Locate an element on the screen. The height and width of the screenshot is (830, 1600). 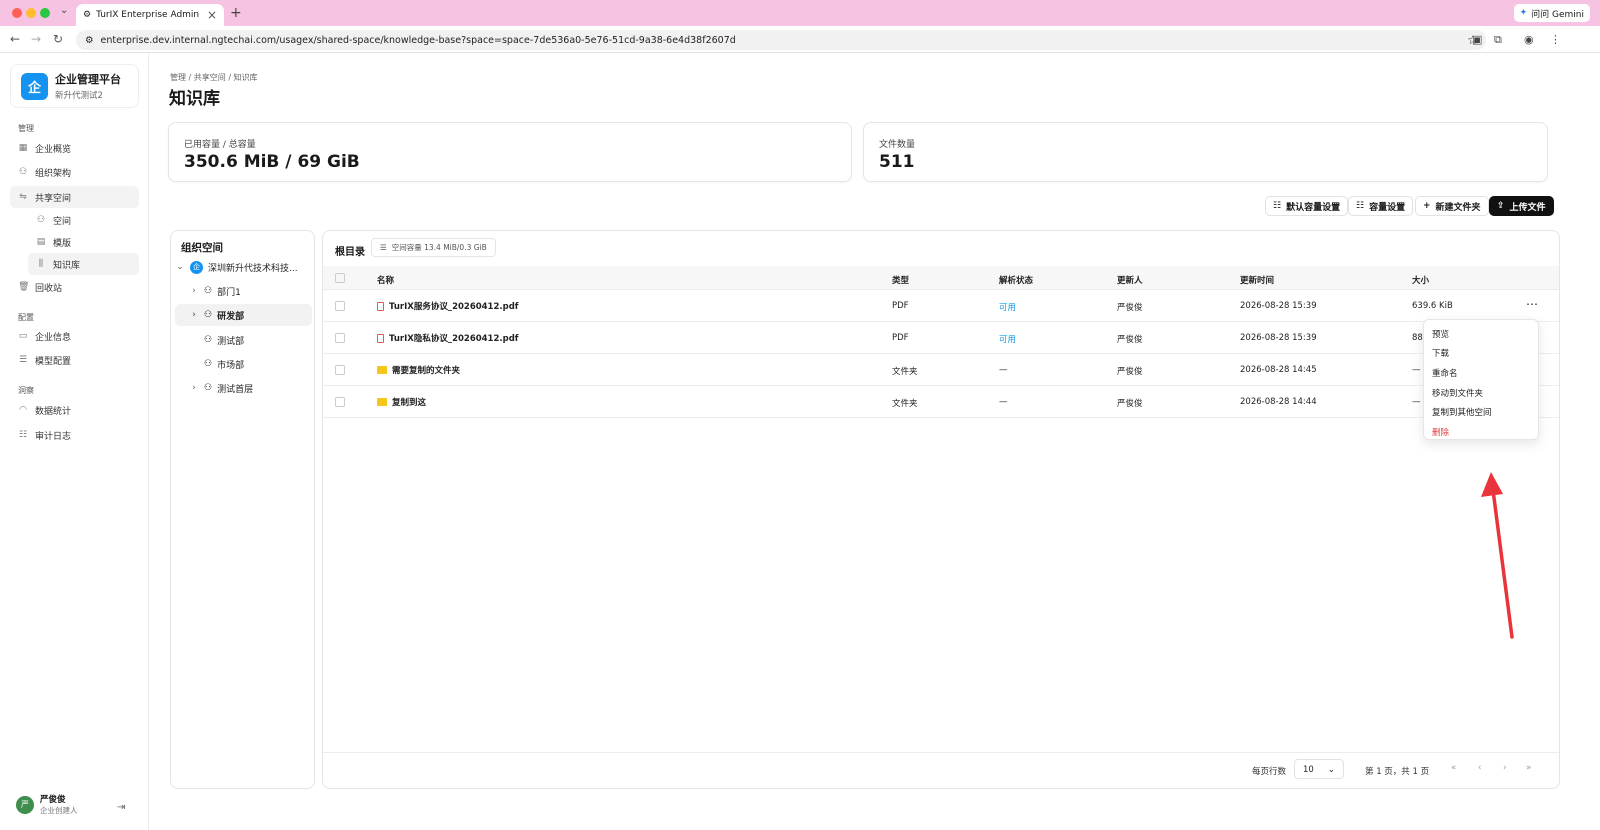
extension-icon: ▣ is located at coordinates (1477, 39).